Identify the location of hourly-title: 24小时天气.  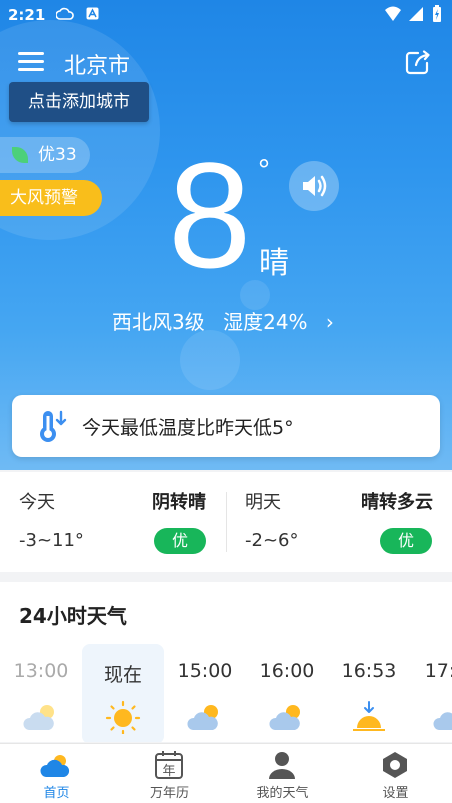
(73, 616).